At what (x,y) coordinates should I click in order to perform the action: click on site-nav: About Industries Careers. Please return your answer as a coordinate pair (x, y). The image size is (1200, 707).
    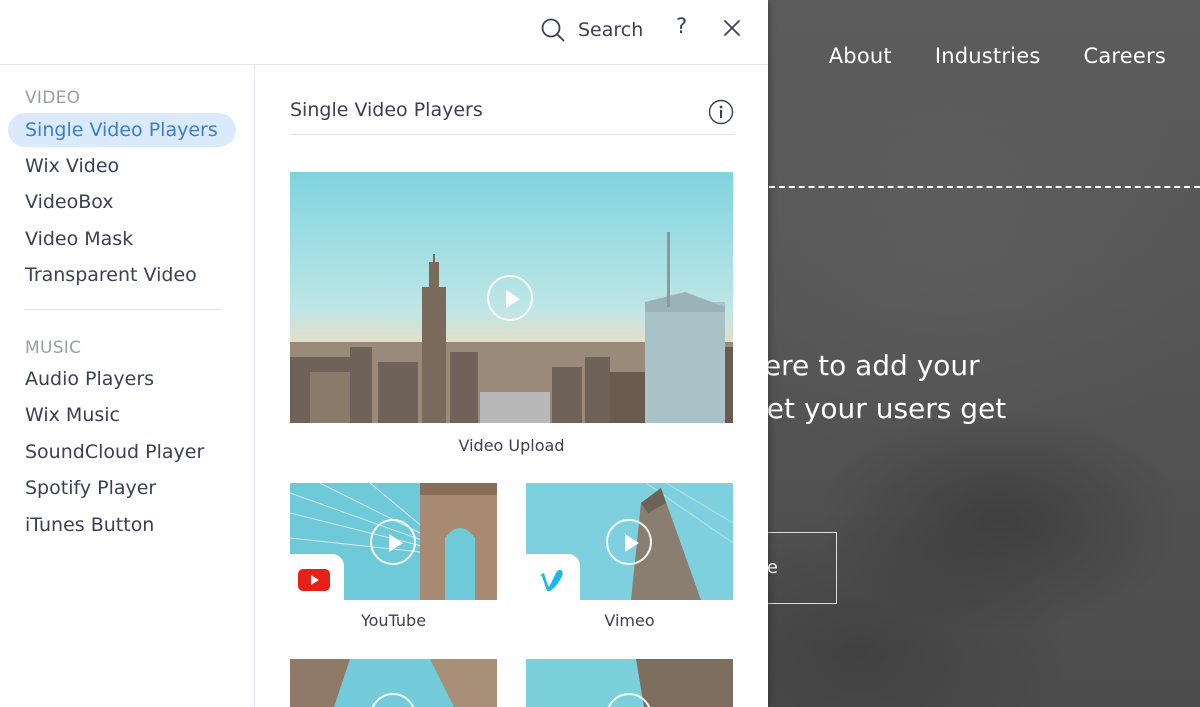
    Looking at the image, I should click on (997, 56).